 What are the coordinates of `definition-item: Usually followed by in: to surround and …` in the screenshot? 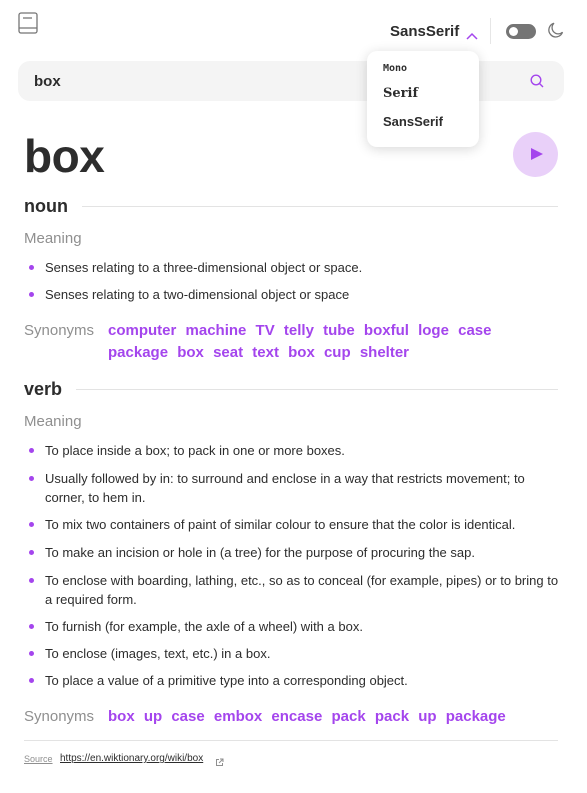 It's located at (294, 488).